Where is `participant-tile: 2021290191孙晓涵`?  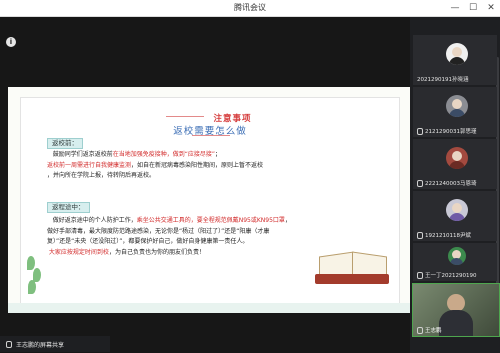 participant-tile: 2021290191孙晓涵 is located at coordinates (455, 60).